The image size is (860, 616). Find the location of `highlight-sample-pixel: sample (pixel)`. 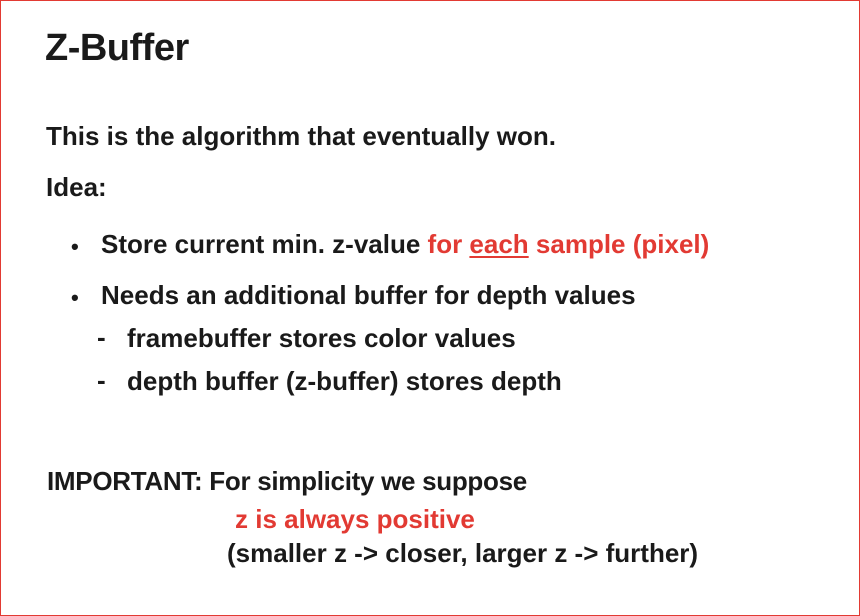

highlight-sample-pixel: sample (pixel) is located at coordinates (619, 244).